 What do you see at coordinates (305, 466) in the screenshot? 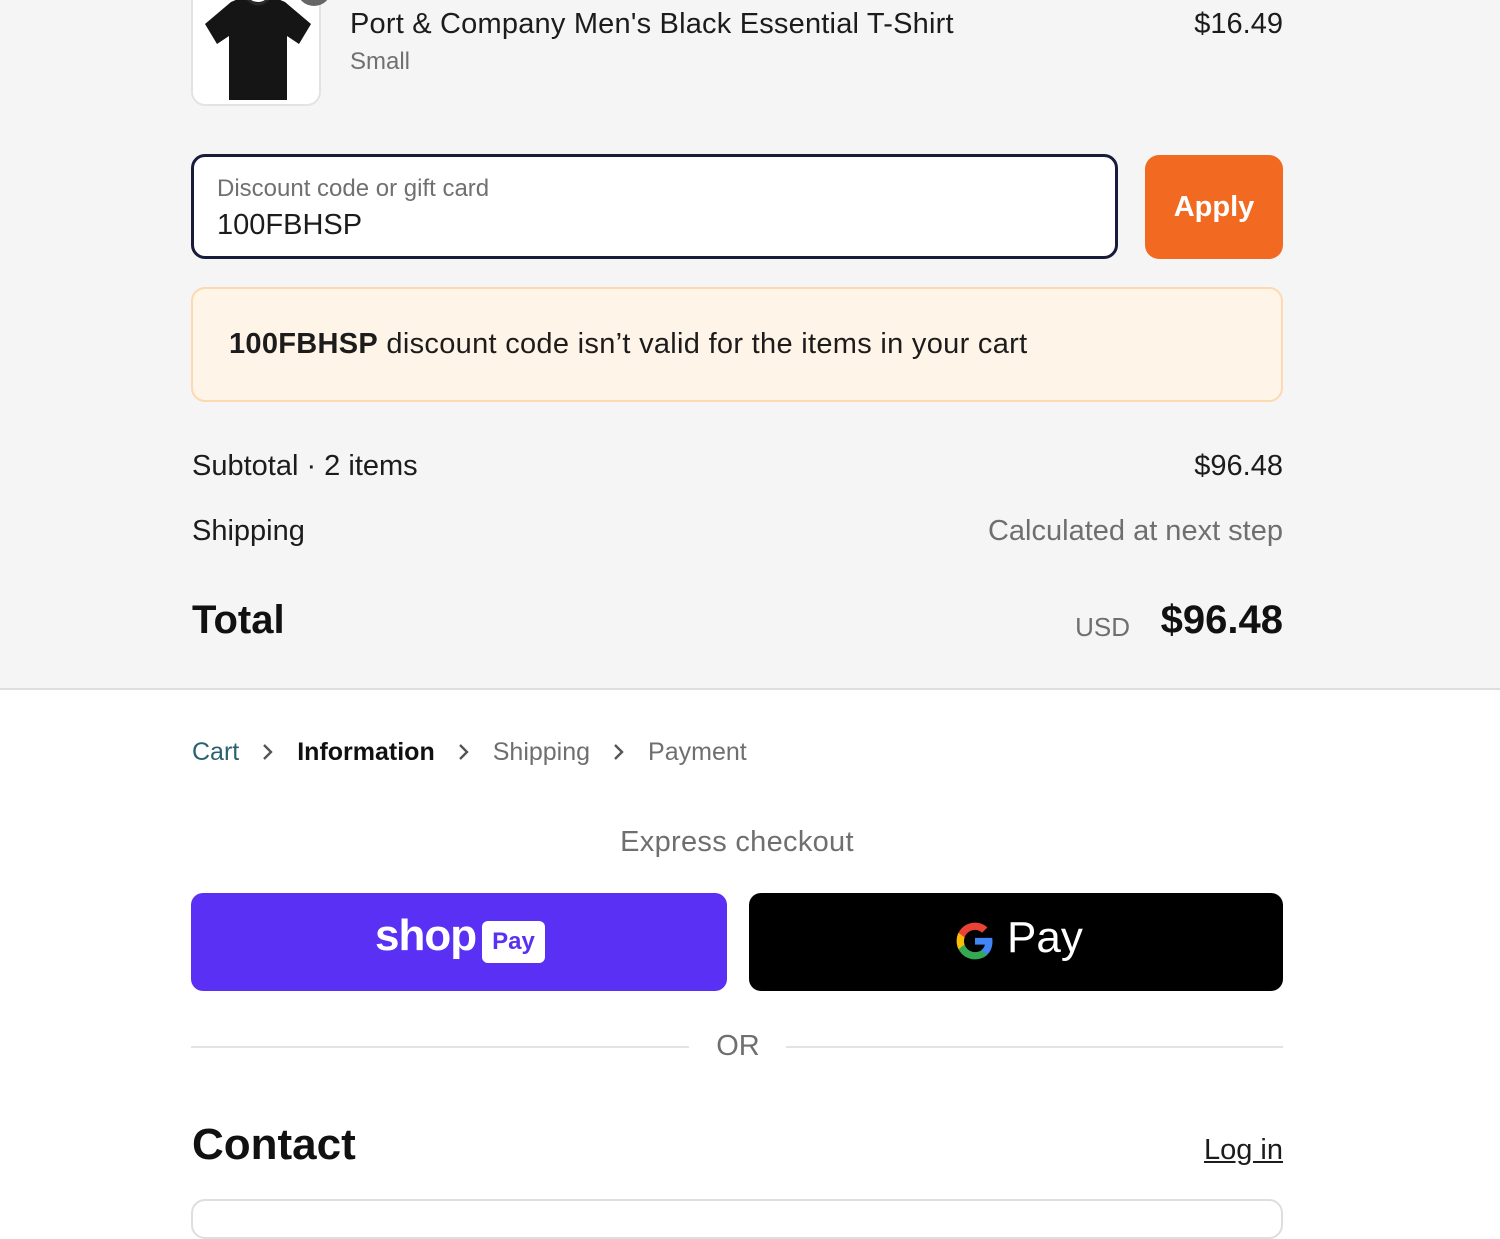
I see `subtotal-label: Subtotal · 2 items` at bounding box center [305, 466].